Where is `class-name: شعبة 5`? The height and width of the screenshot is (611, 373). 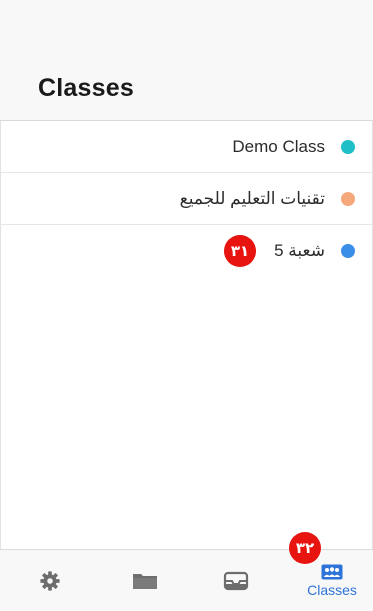
class-name: شعبة 5 is located at coordinates (299, 250).